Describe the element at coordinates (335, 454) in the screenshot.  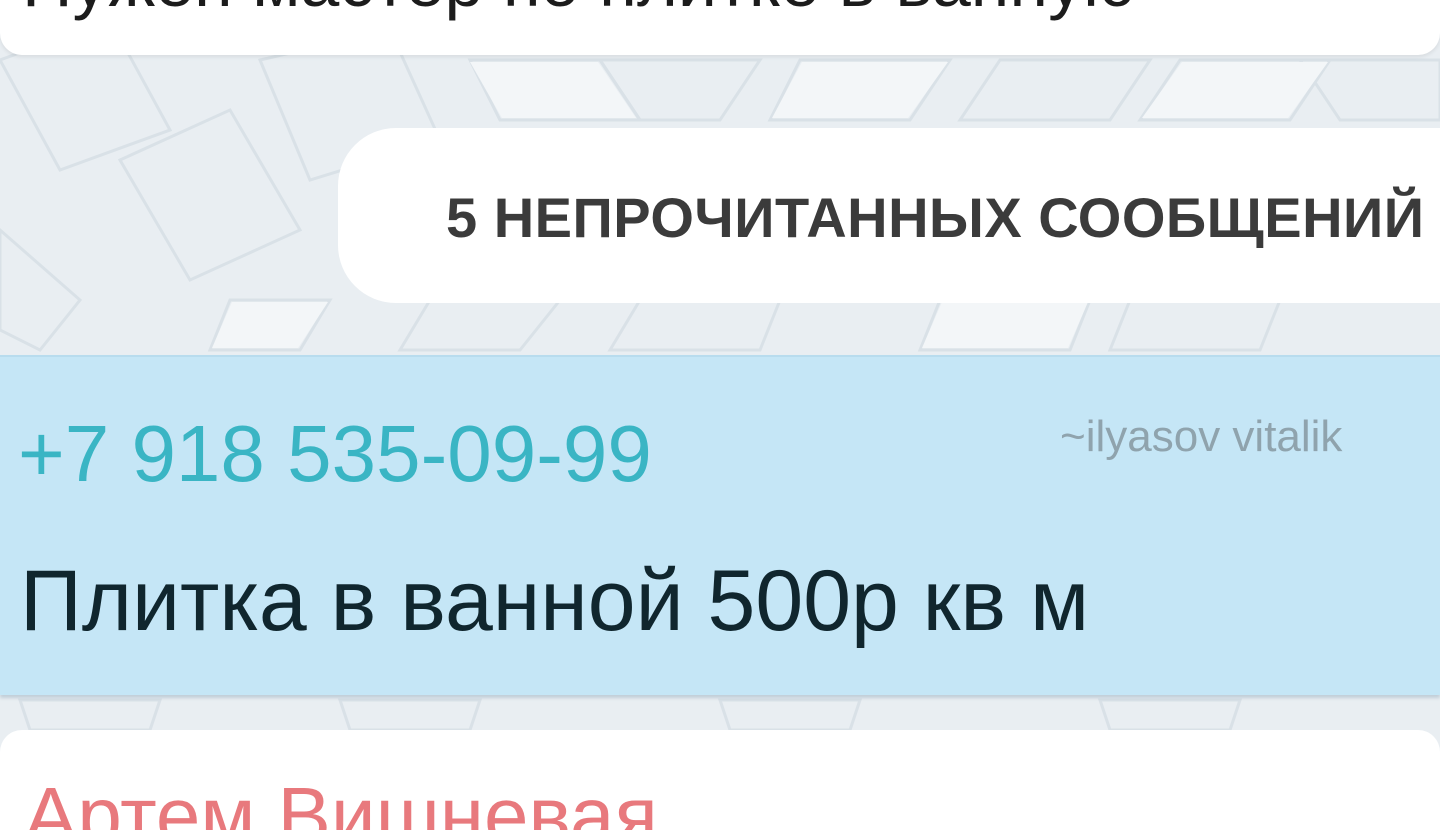
I see `sender-phone: +7 918 535-09-99` at that location.